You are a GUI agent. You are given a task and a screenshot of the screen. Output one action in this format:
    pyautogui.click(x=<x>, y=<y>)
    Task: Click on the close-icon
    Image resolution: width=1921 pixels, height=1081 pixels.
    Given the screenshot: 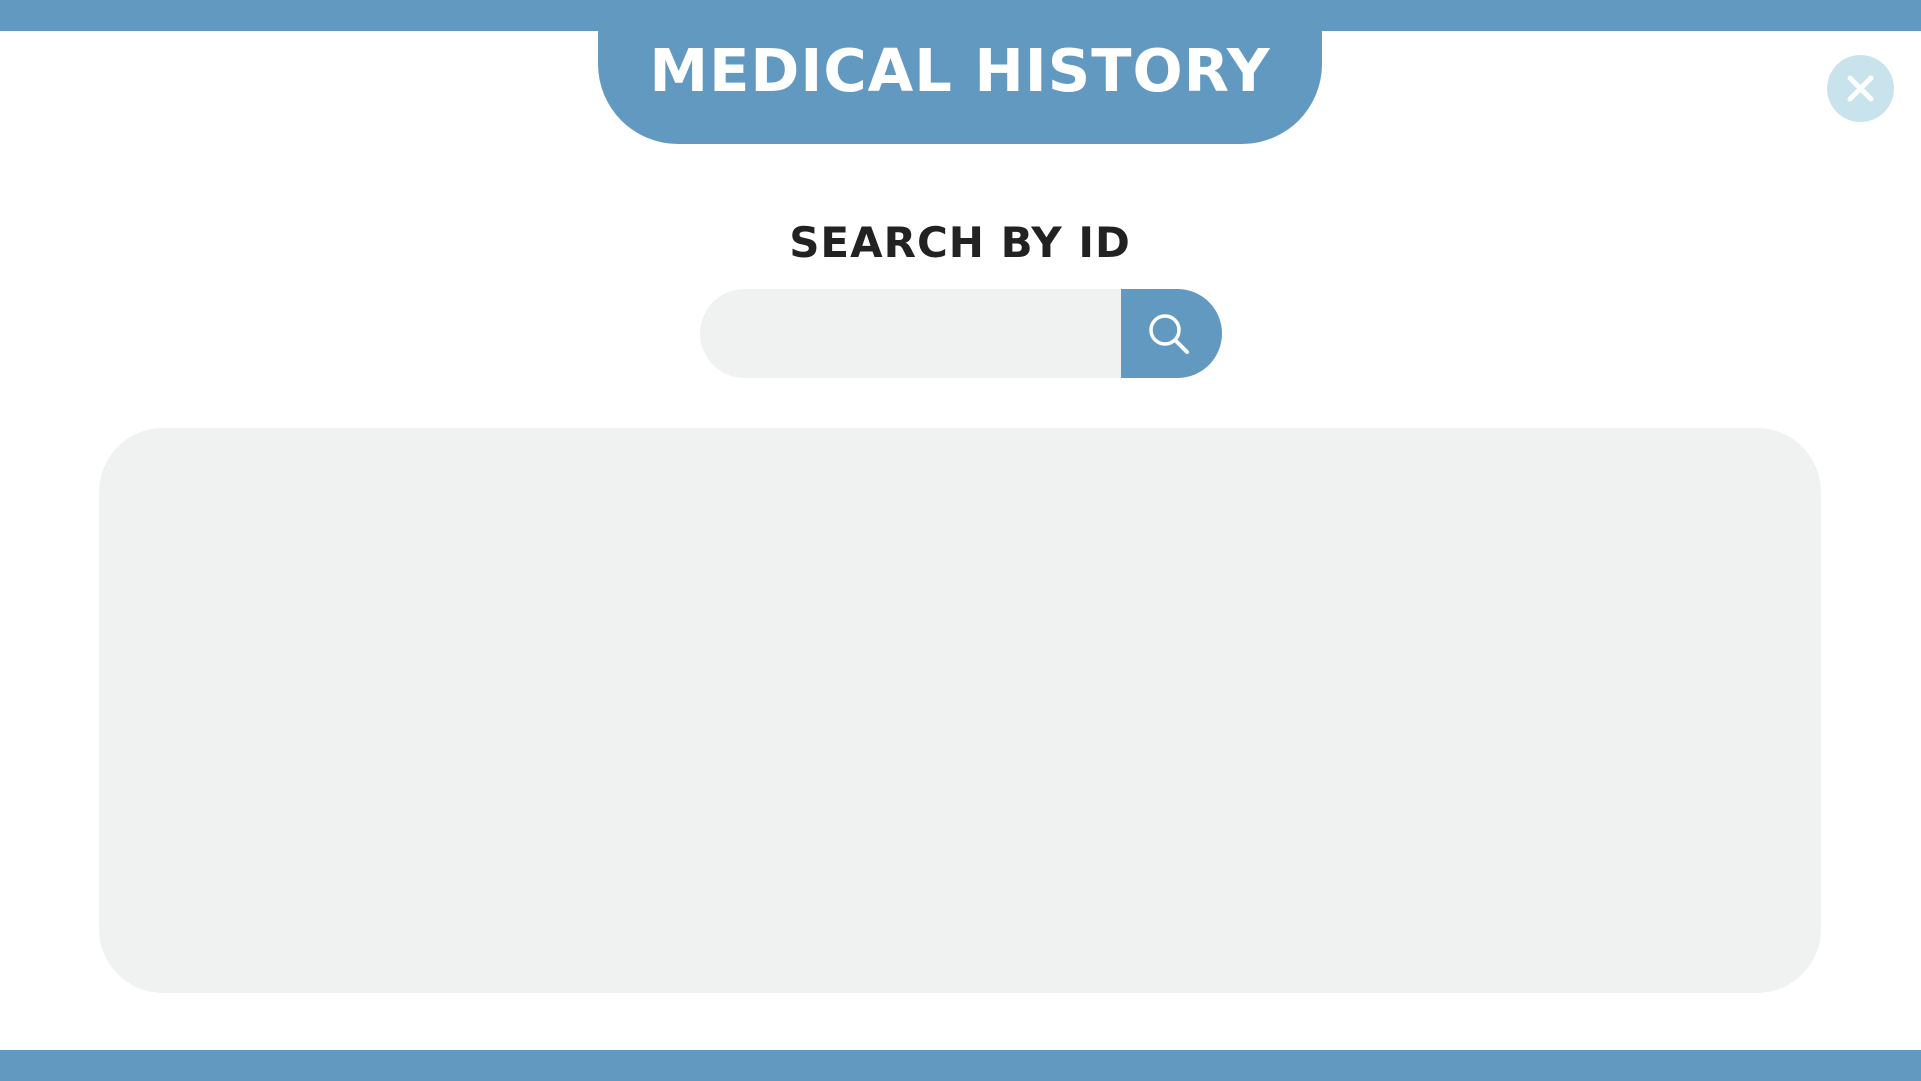 What is the action you would take?
    pyautogui.click(x=1860, y=88)
    